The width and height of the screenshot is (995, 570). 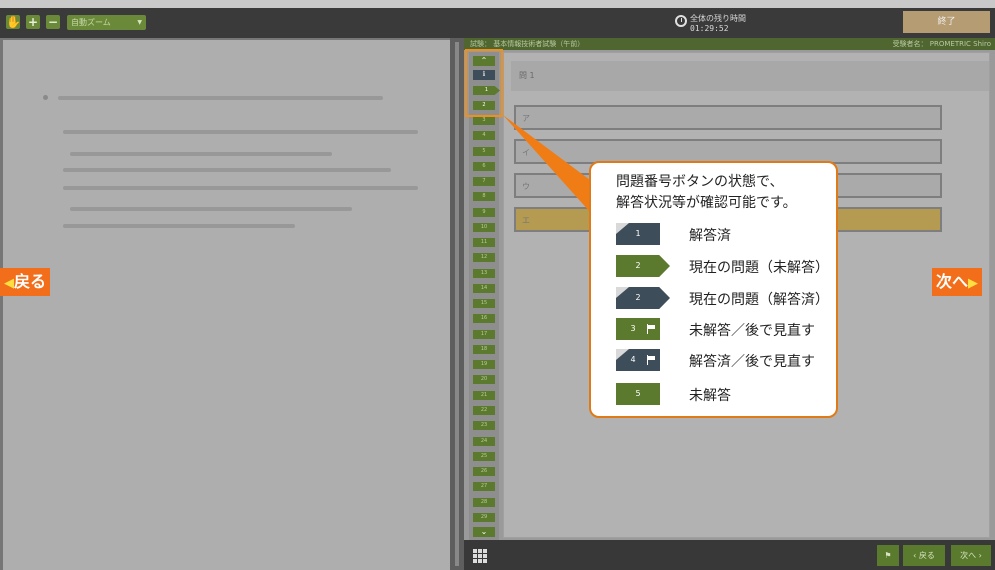 What do you see at coordinates (752, 362) in the screenshot?
I see `legend-label: 解答済／後で見直す` at bounding box center [752, 362].